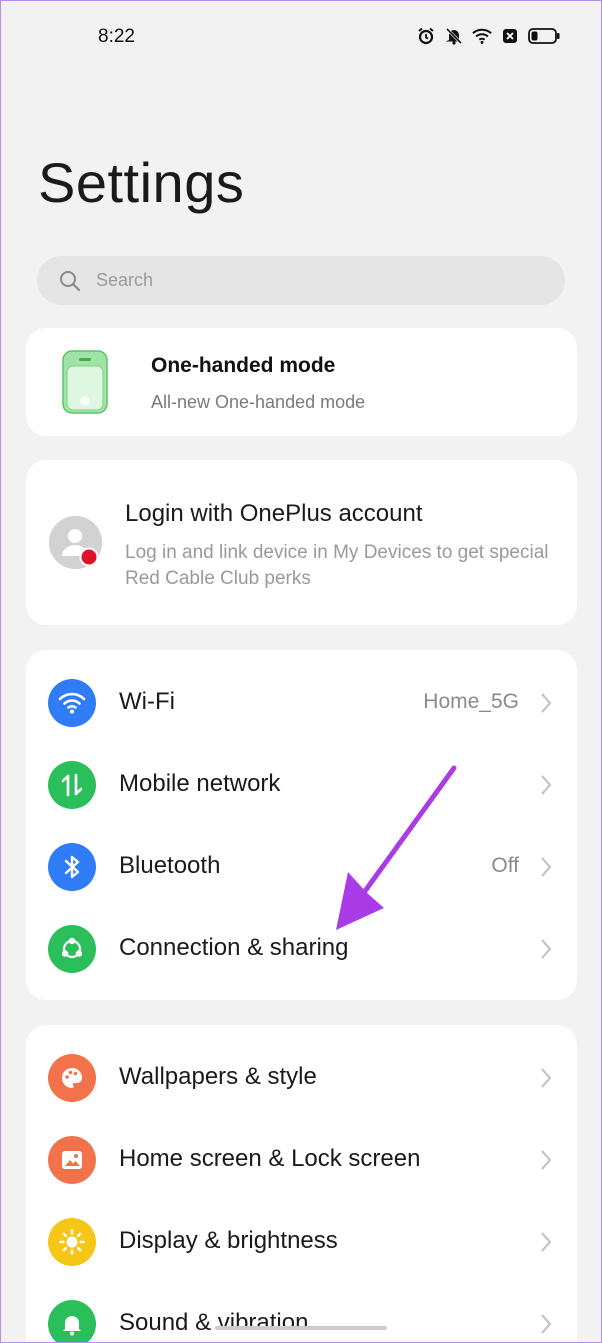 This screenshot has height=1343, width=602. Describe the element at coordinates (270, 1158) in the screenshot. I see `home-lock-screen-label: Home screen & Lock screen` at that location.